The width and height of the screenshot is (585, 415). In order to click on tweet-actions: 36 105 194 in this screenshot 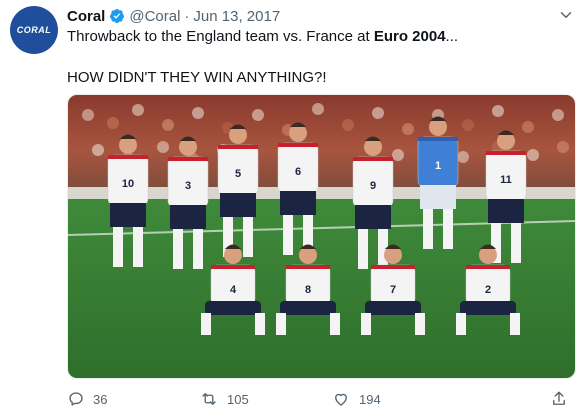, I will do `click(321, 399)`.